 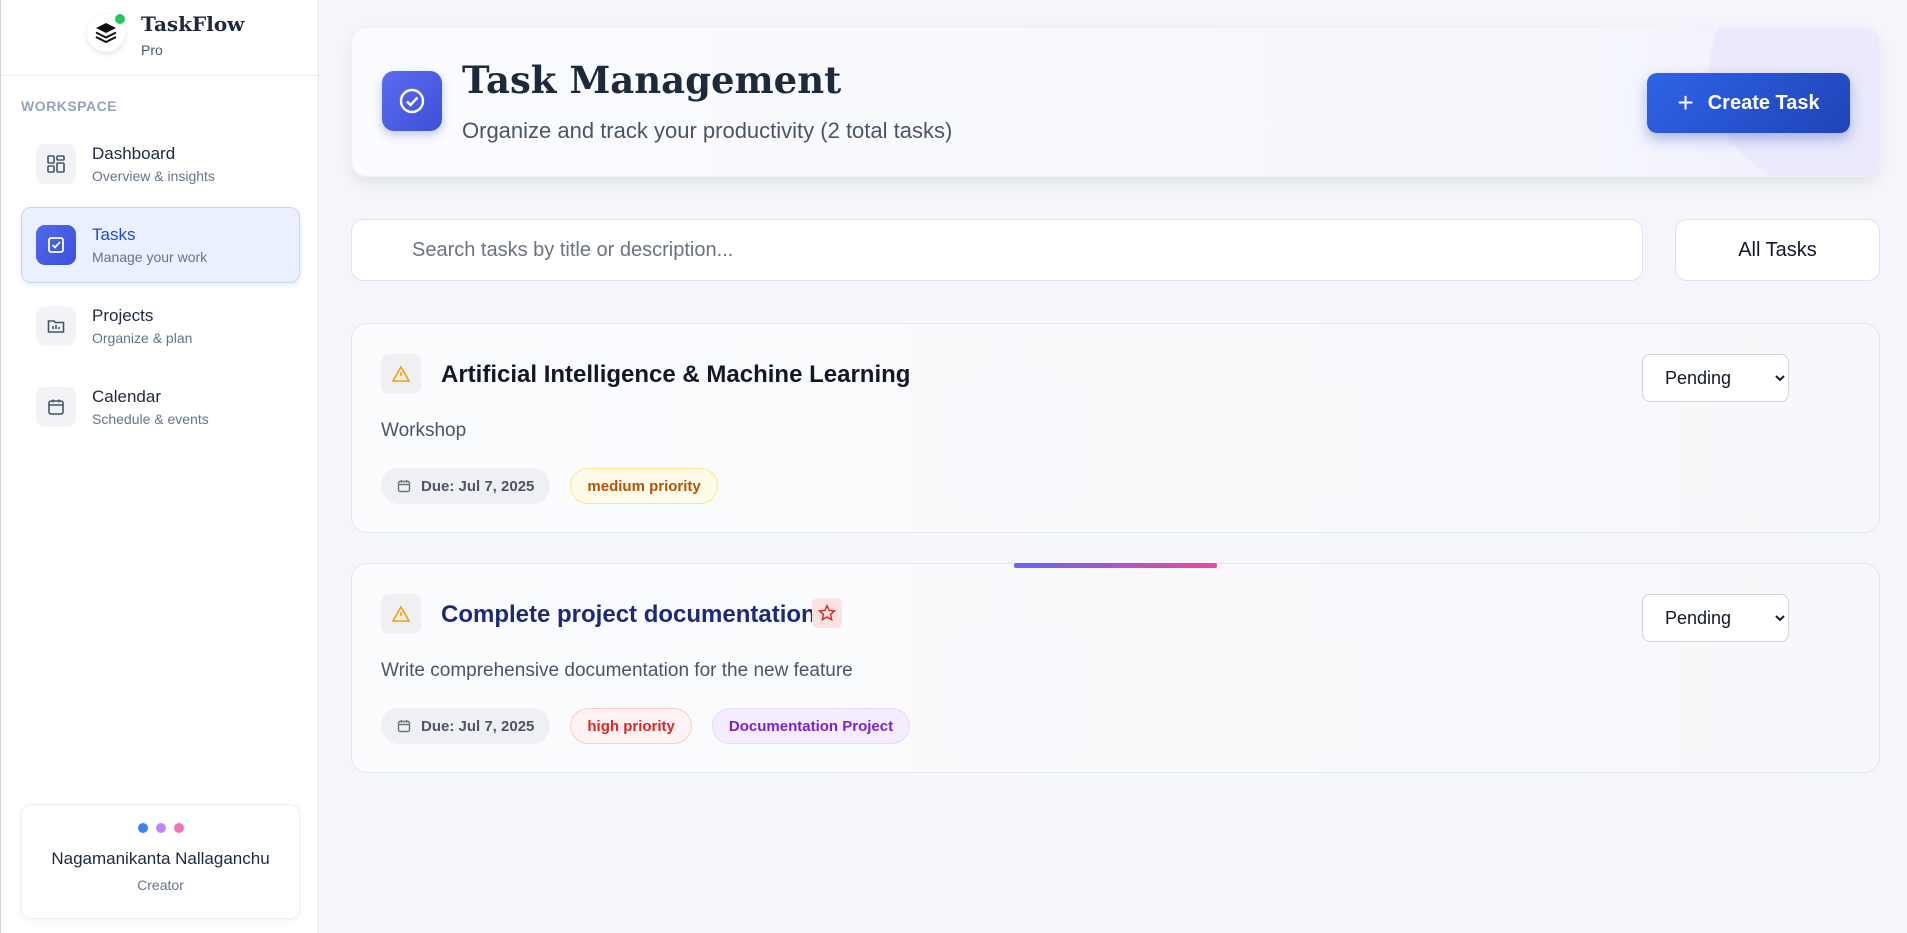 What do you see at coordinates (160, 245) in the screenshot?
I see `sidebar-item-tasks: Tasks Manage your work` at bounding box center [160, 245].